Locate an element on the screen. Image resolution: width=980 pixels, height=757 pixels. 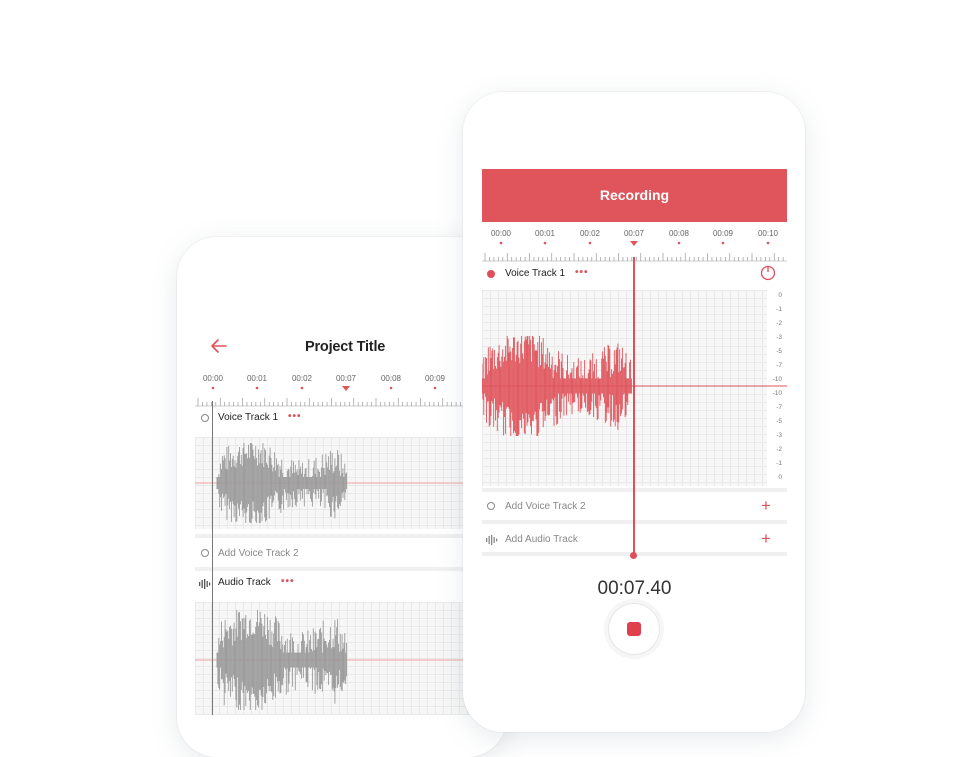
project-header: Project Title is located at coordinates (351, 345).